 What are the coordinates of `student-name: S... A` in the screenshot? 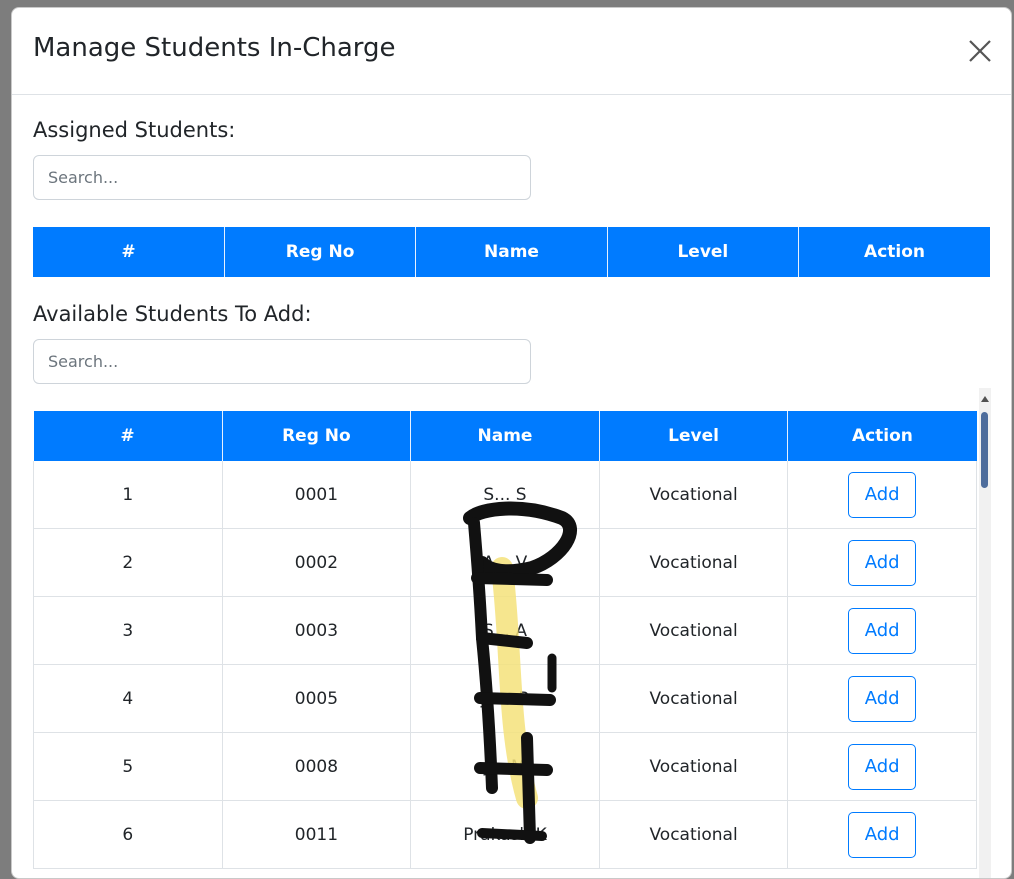 It's located at (505, 630).